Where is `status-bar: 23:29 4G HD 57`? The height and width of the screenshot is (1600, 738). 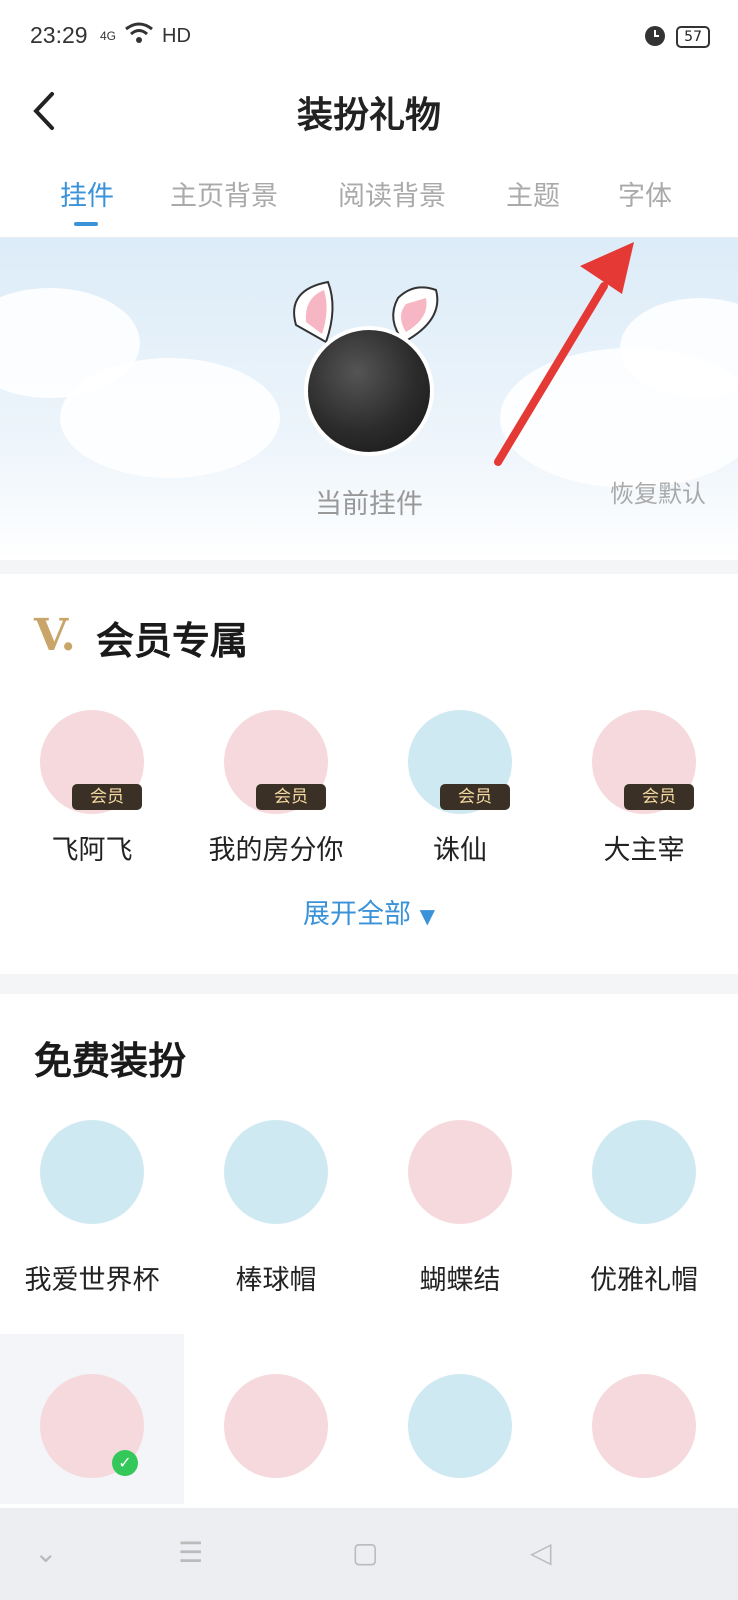 status-bar: 23:29 4G HD 57 is located at coordinates (369, 36).